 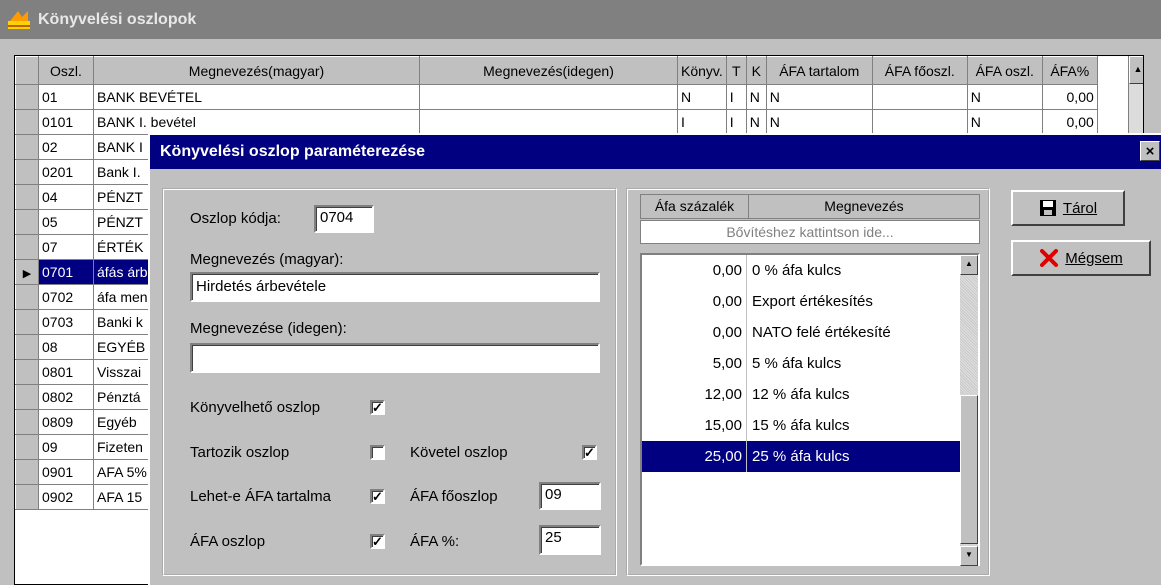 What do you see at coordinates (66, 172) in the screenshot?
I see `cell-code: 0201` at bounding box center [66, 172].